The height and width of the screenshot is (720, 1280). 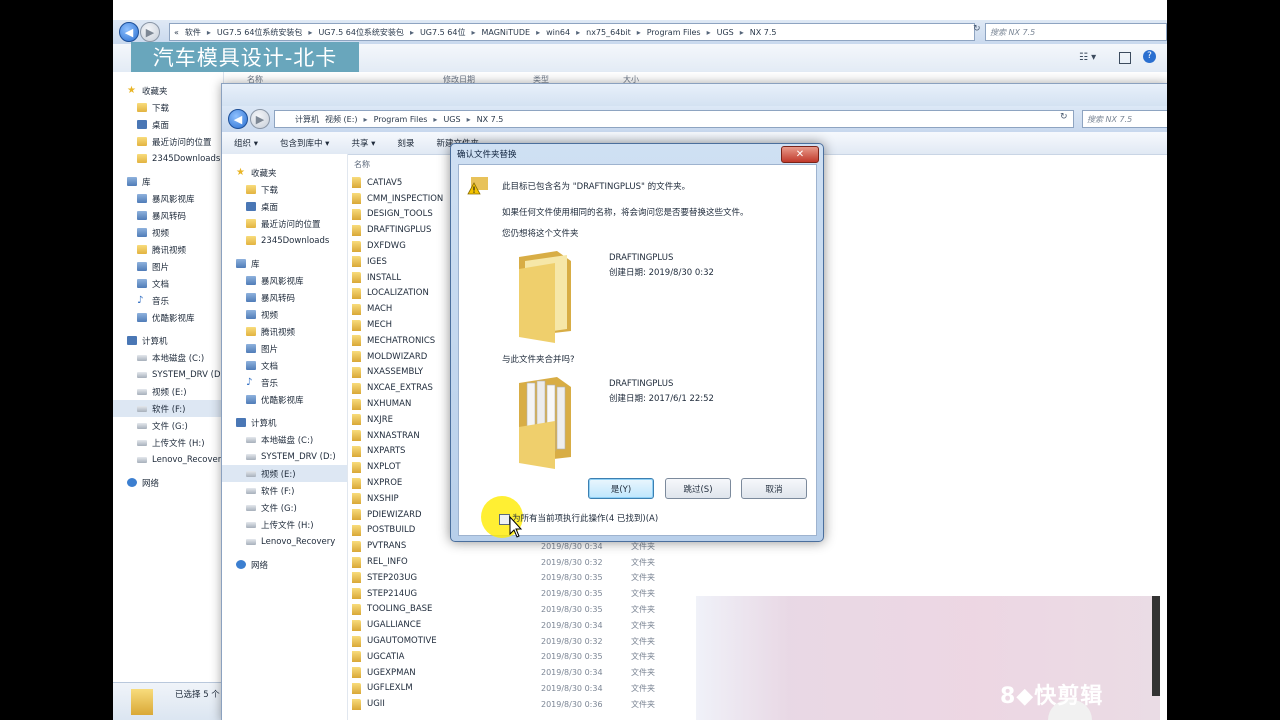 I want to click on breadcrumb-segment: 视频 (E:), so click(x=341, y=119).